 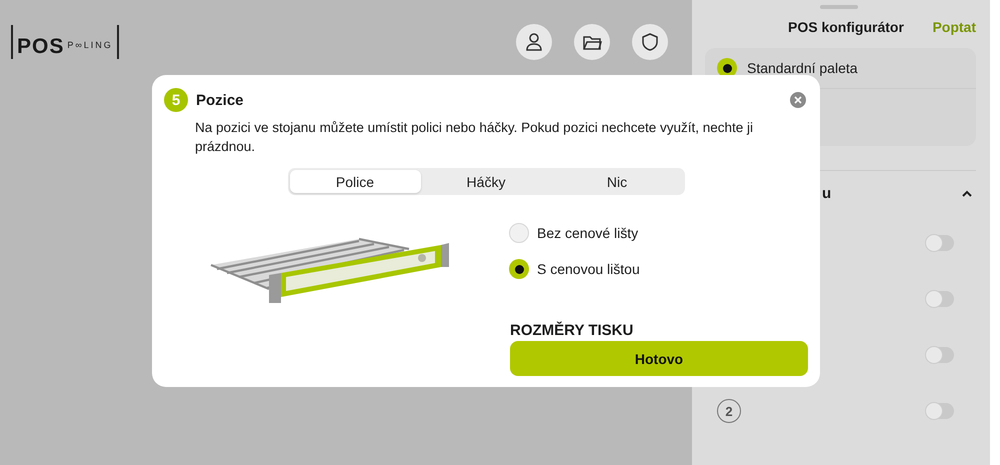 I want to click on close-button, so click(x=798, y=100).